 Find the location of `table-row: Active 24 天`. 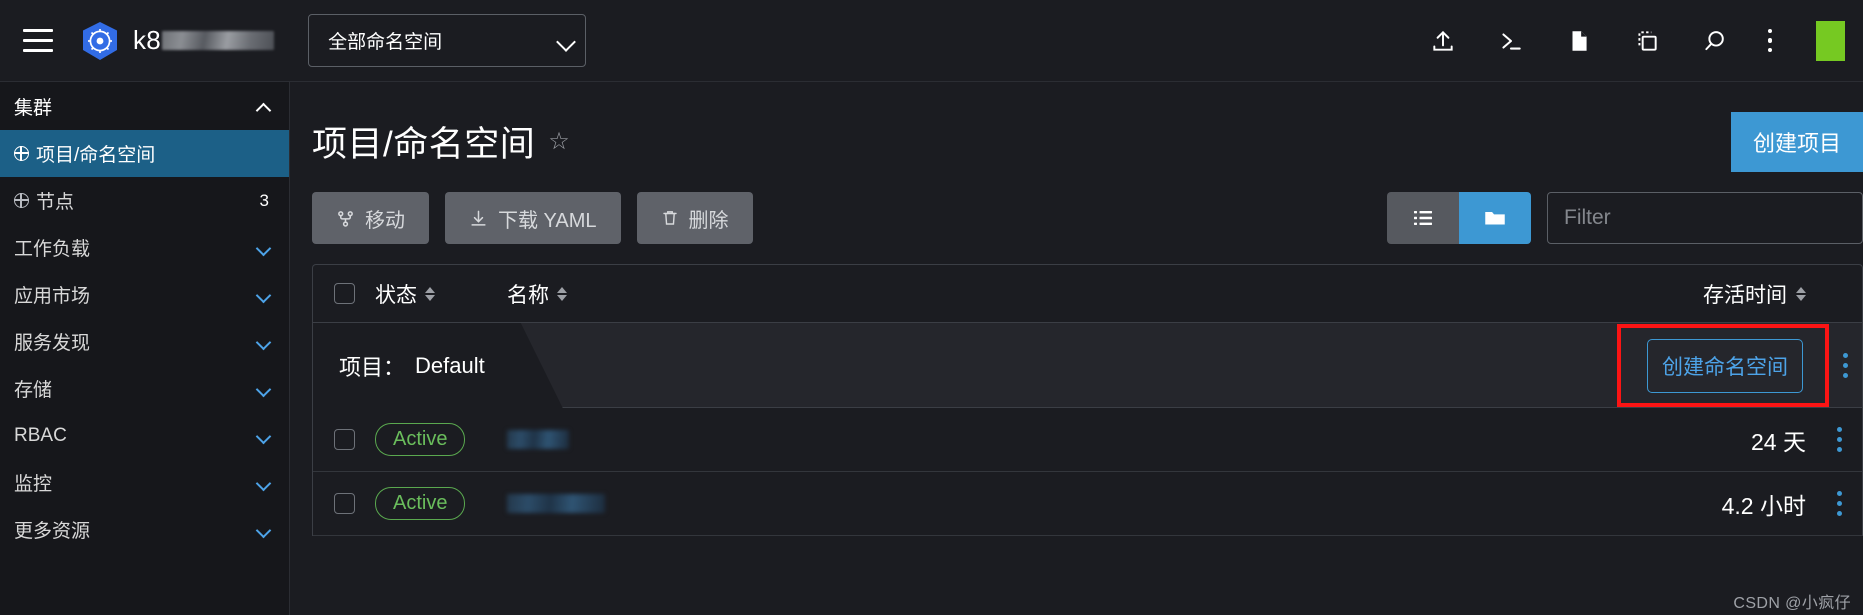

table-row: Active 24 天 is located at coordinates (1087, 440).